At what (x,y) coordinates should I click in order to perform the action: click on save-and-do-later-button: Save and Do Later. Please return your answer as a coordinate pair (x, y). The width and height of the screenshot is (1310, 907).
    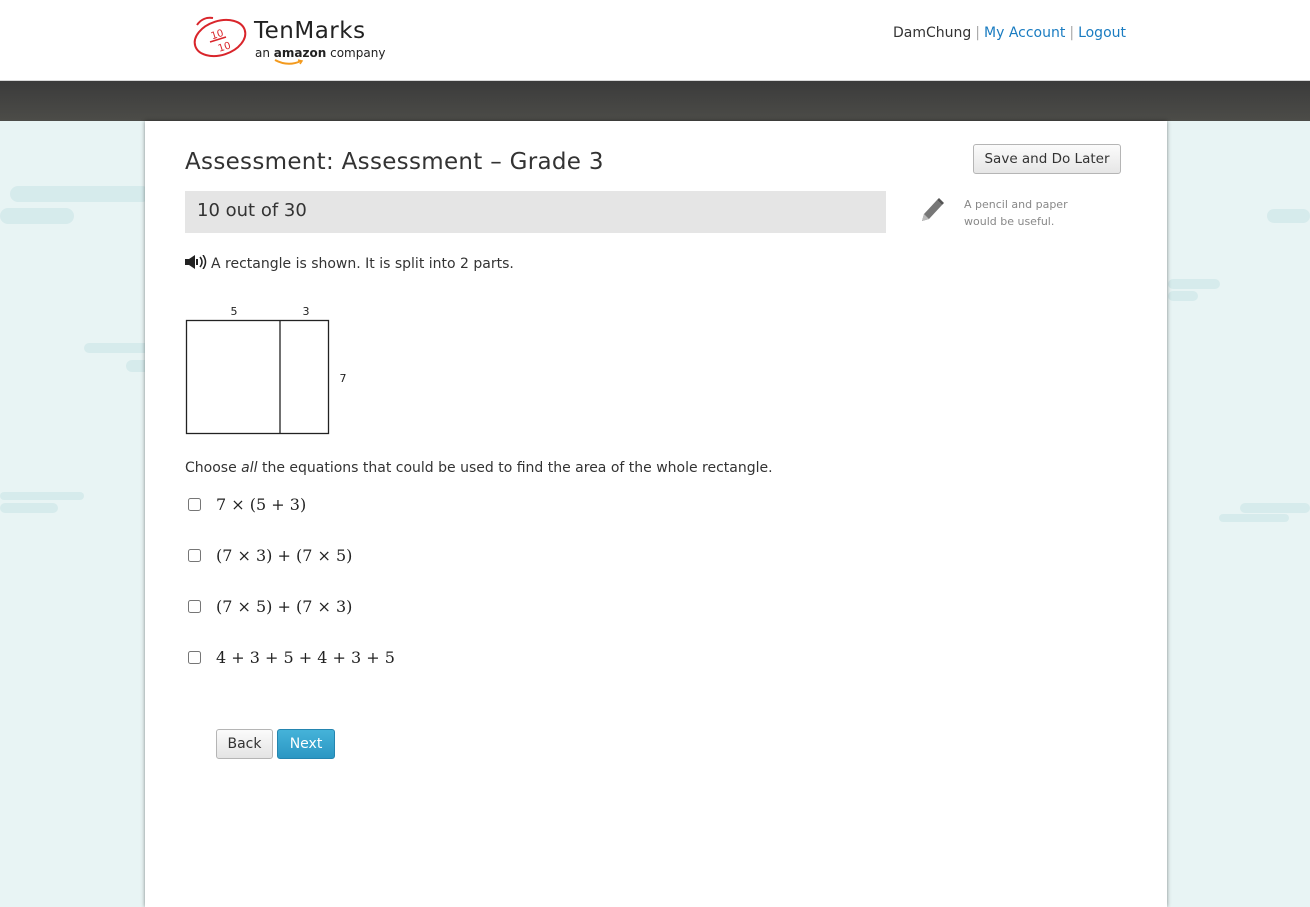
    Looking at the image, I should click on (1047, 159).